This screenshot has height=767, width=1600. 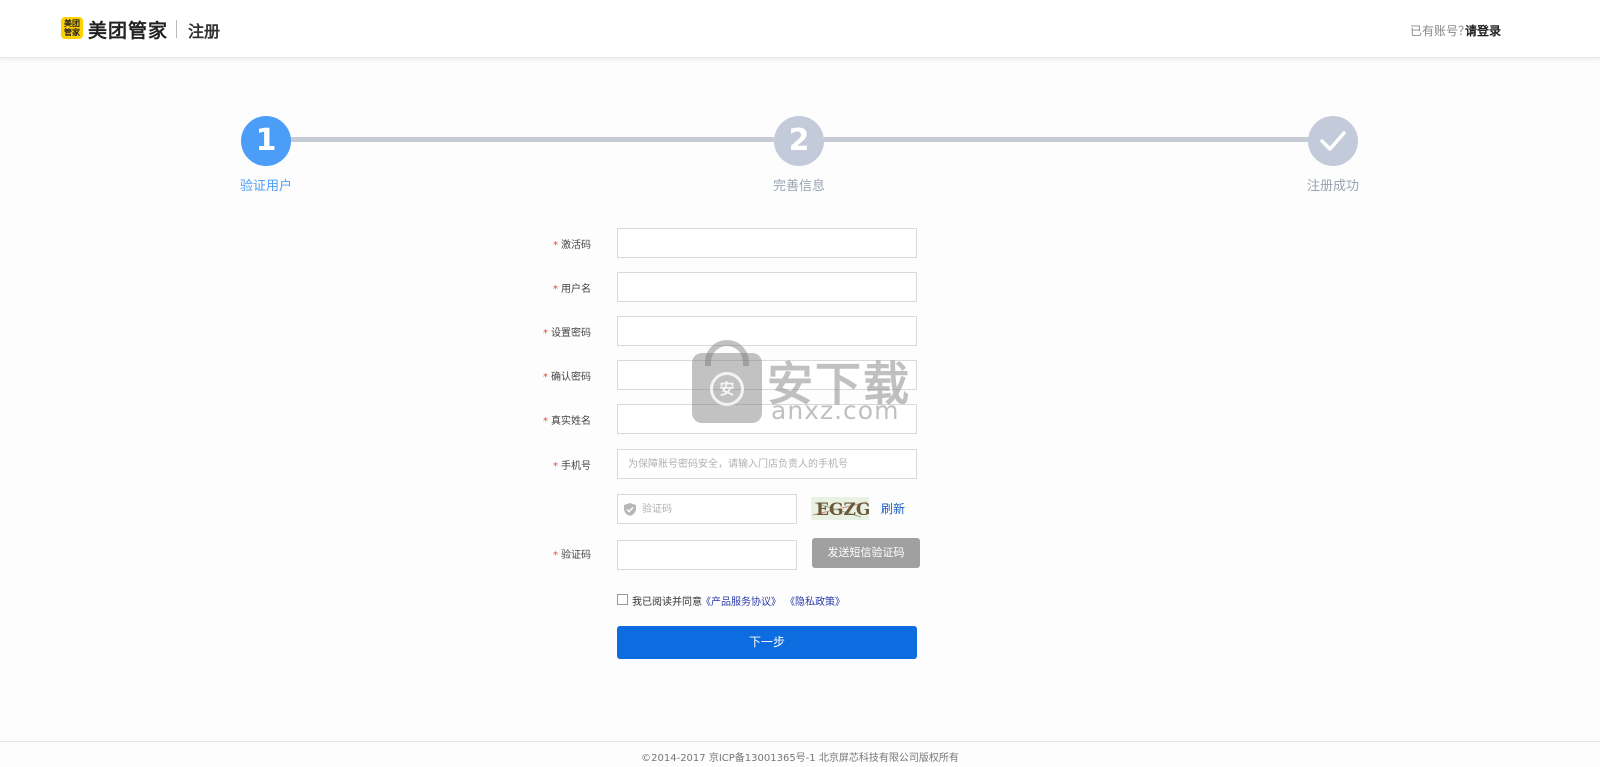 What do you see at coordinates (128, 31) in the screenshot?
I see `brand-name: 美团管家` at bounding box center [128, 31].